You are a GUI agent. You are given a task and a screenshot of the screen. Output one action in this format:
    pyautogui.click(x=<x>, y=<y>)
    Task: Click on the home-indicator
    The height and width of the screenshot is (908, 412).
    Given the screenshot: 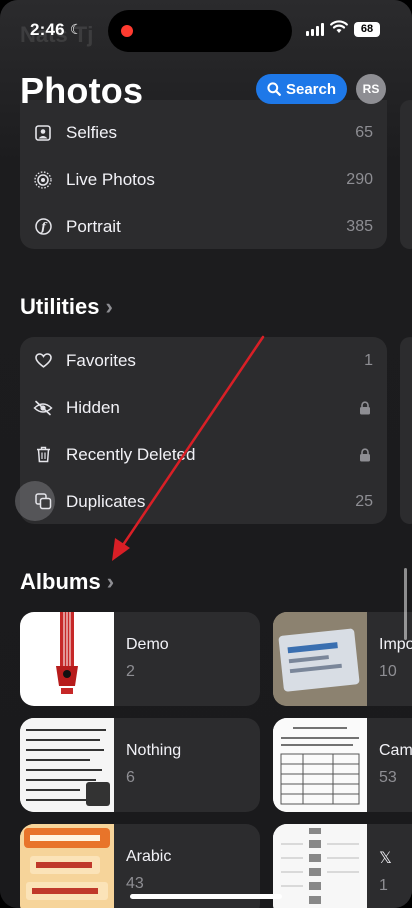 What is the action you would take?
    pyautogui.click(x=206, y=896)
    